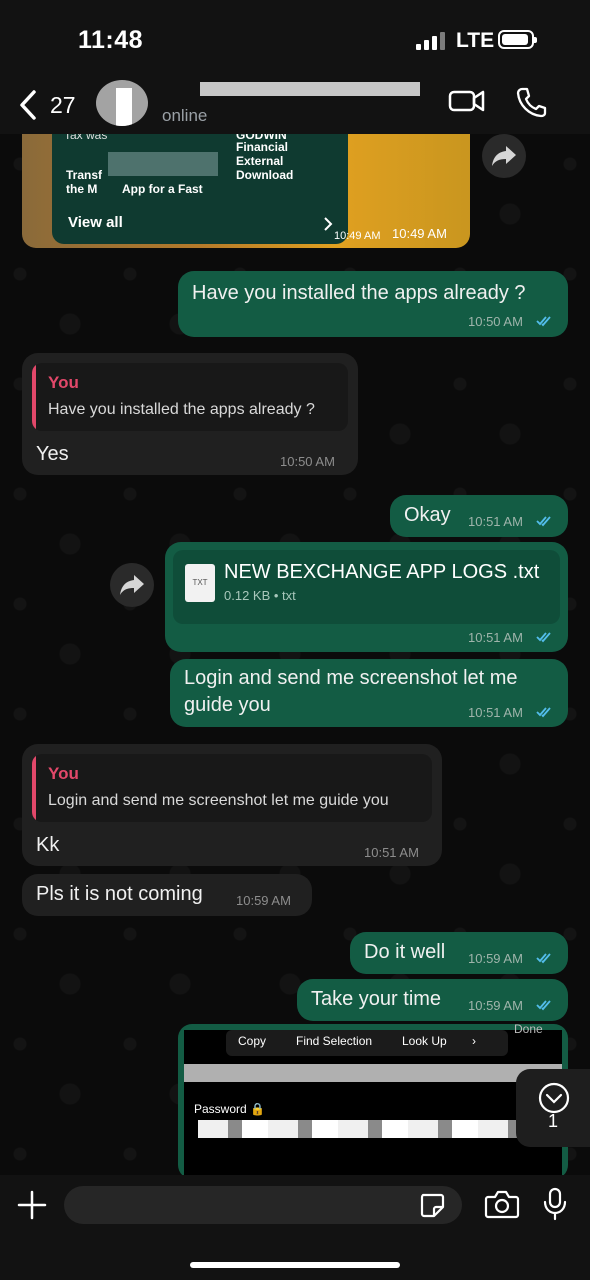 This screenshot has height=1280, width=590. Describe the element at coordinates (382, 572) in the screenshot. I see `file-name: NEW BEXCHANGE APP LOGS .txt` at that location.